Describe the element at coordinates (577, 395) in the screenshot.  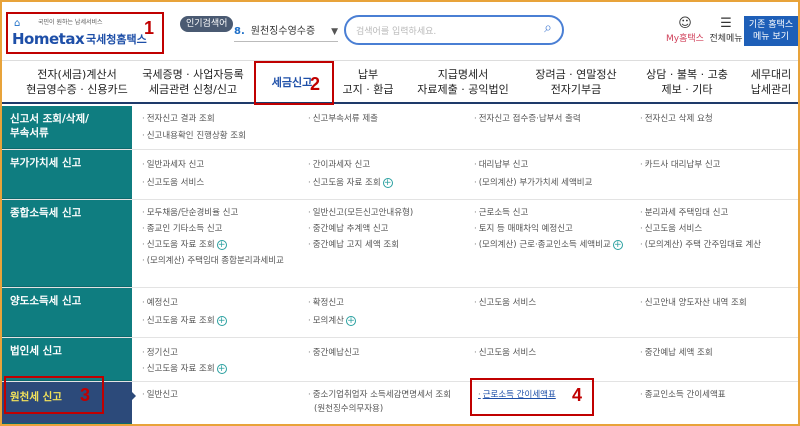
I see `annotation-4: 4` at that location.